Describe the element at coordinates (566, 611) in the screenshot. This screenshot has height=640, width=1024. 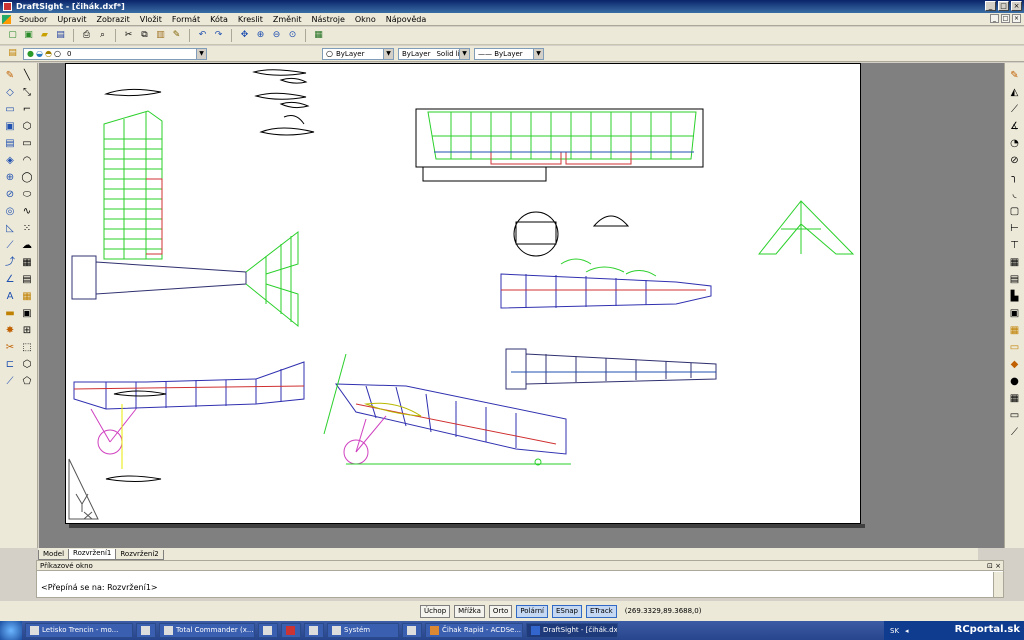
I see `esnap-toggle: ESnap` at that location.